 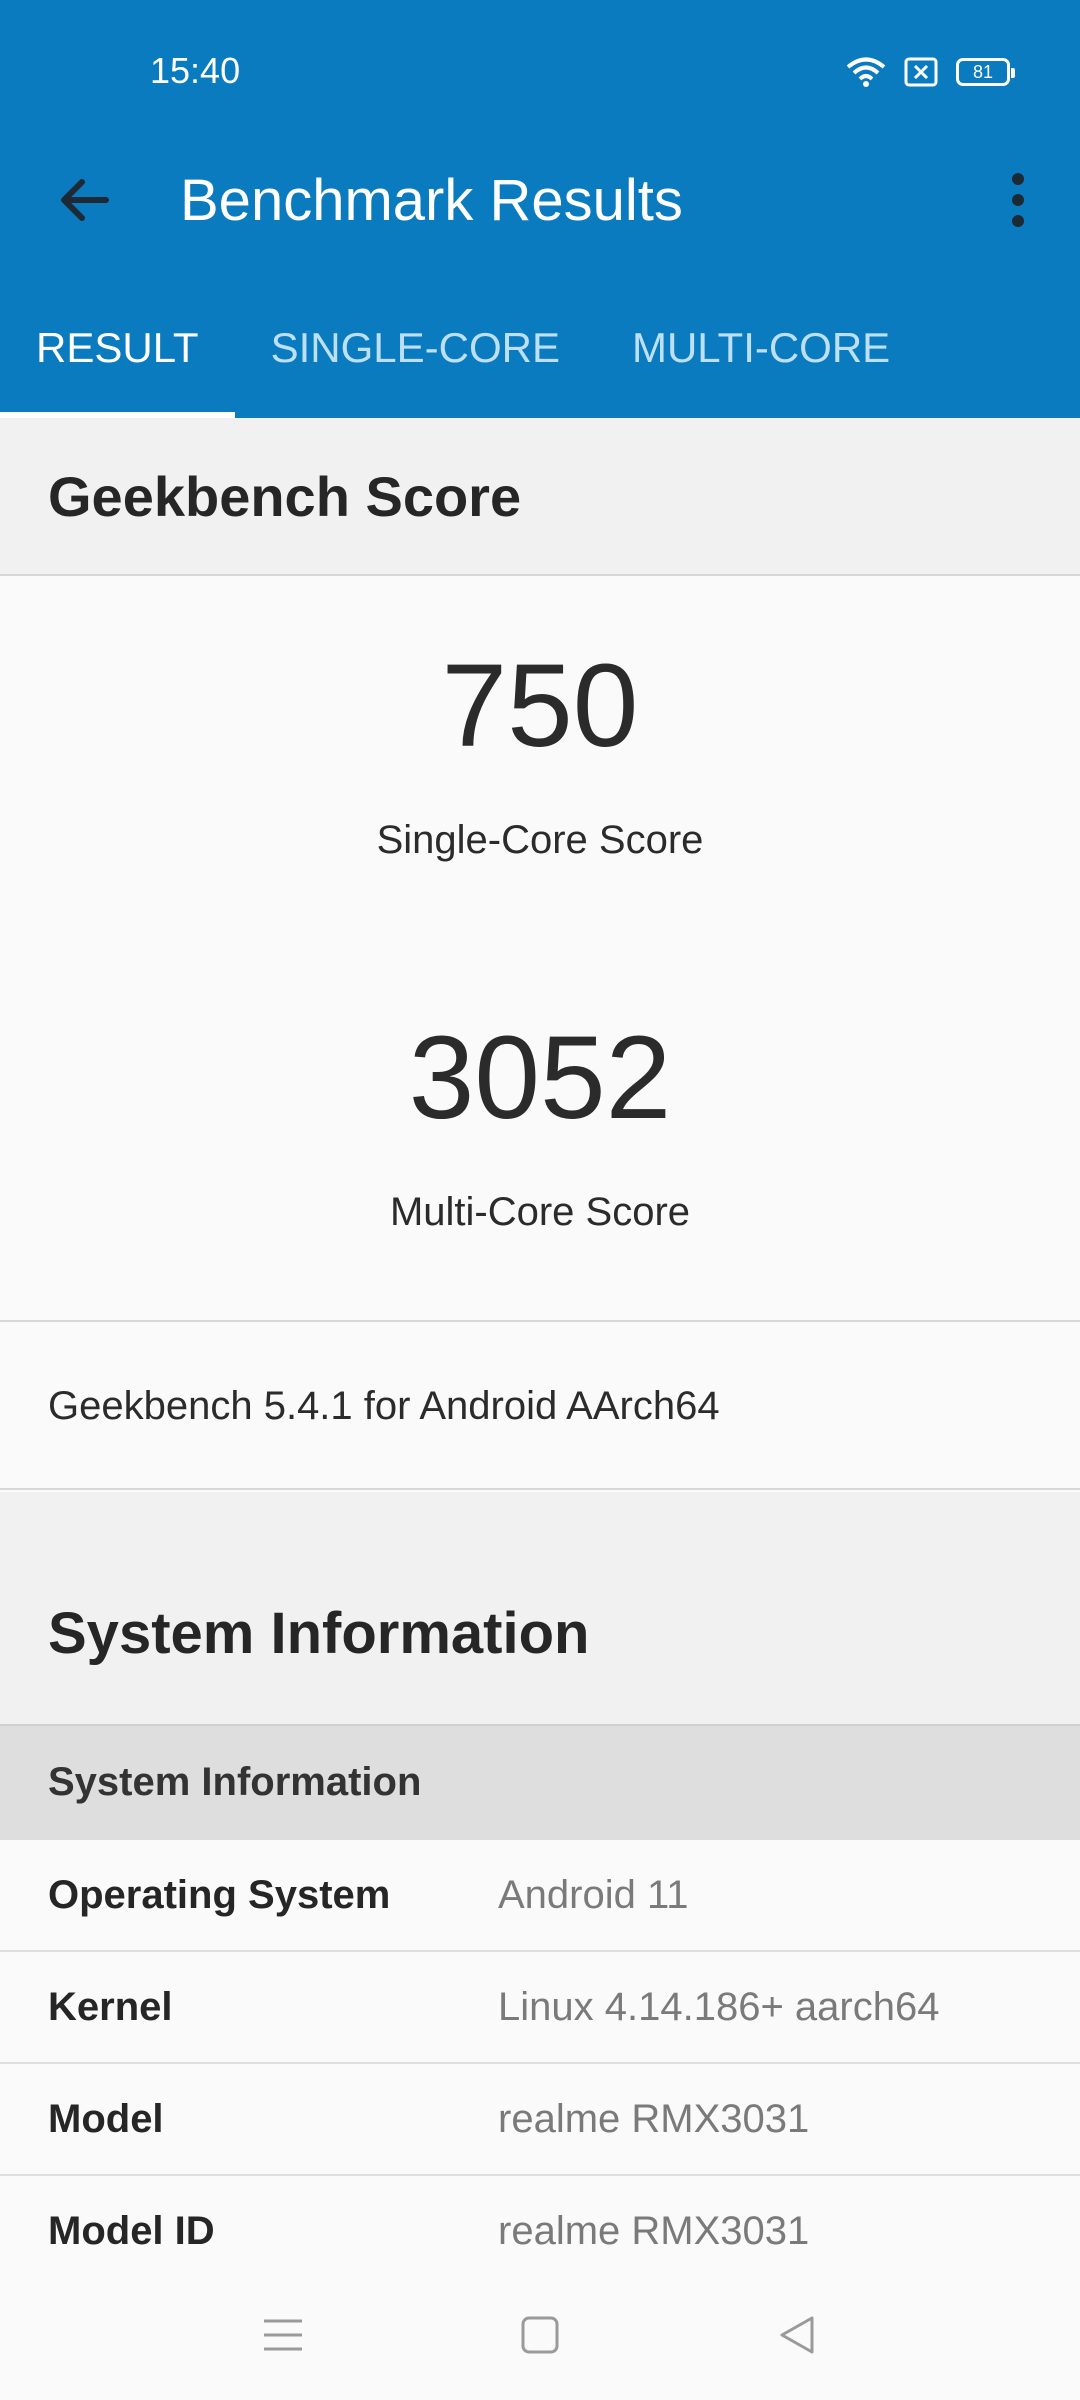 What do you see at coordinates (117, 358) in the screenshot?
I see `tab-result: RESULT` at bounding box center [117, 358].